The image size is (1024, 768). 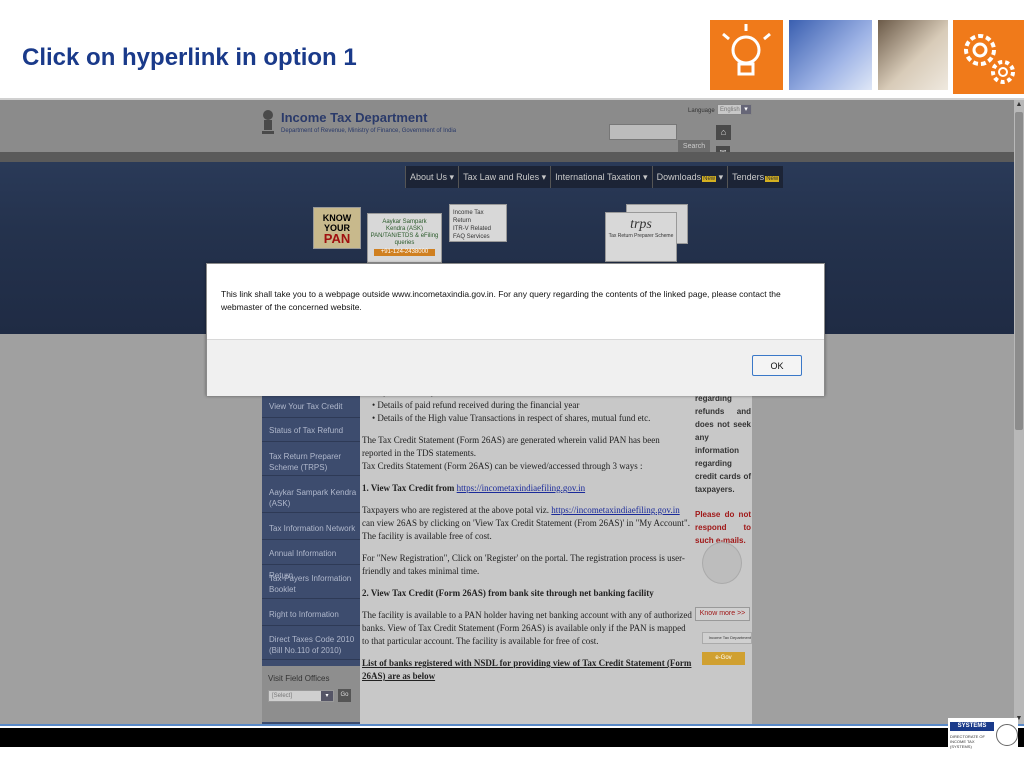 What do you see at coordinates (432, 177) in the screenshot?
I see `menu-item-about-us: About Us ▾` at bounding box center [432, 177].